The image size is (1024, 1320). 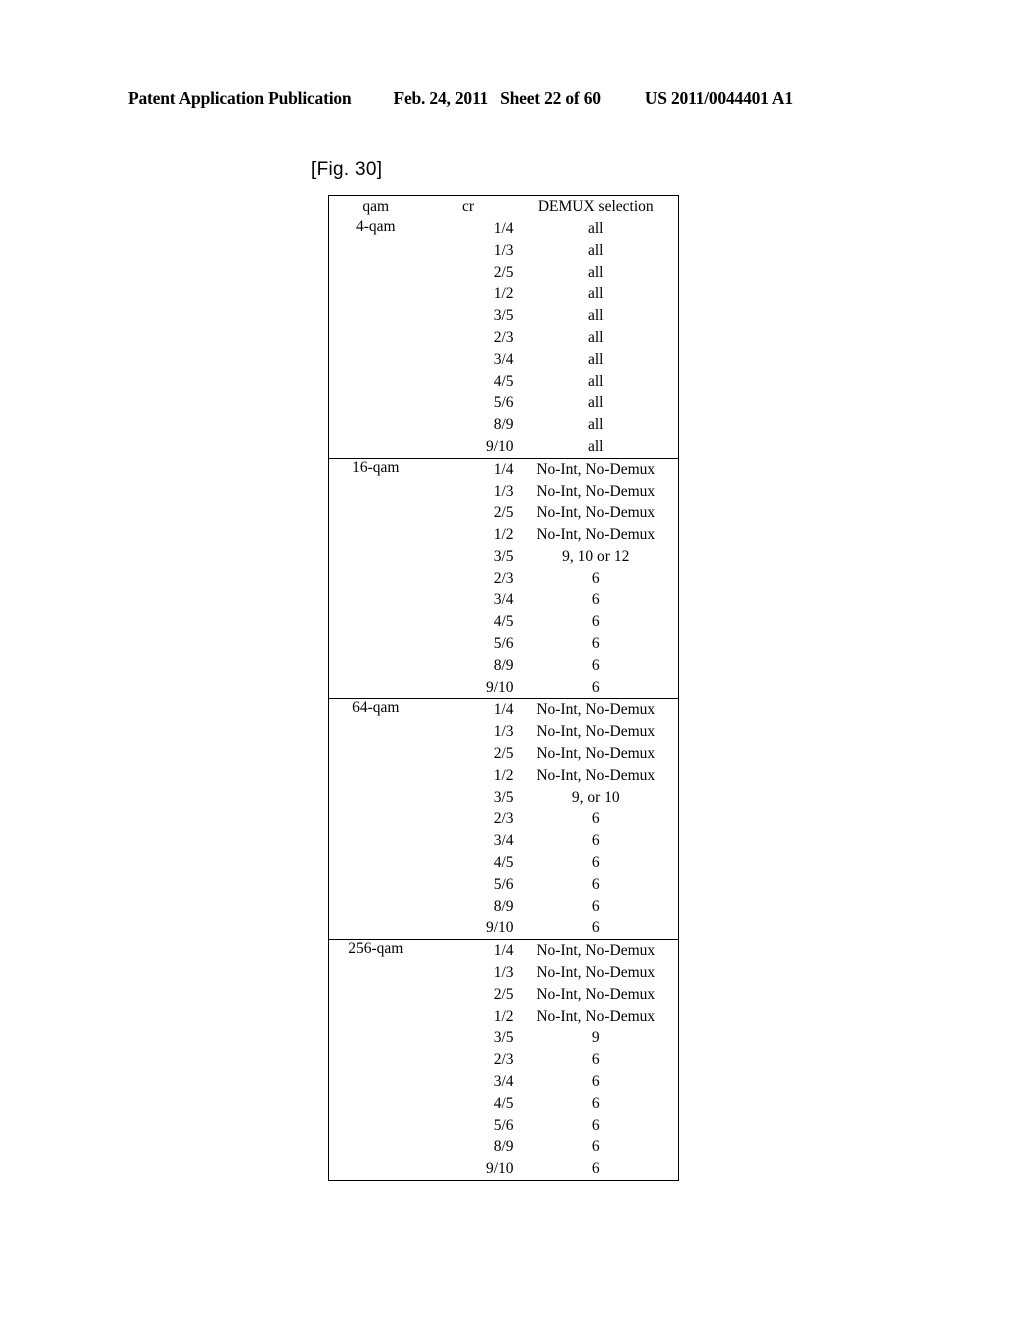 What do you see at coordinates (468, 207) in the screenshot?
I see `column-header-cr: cr` at bounding box center [468, 207].